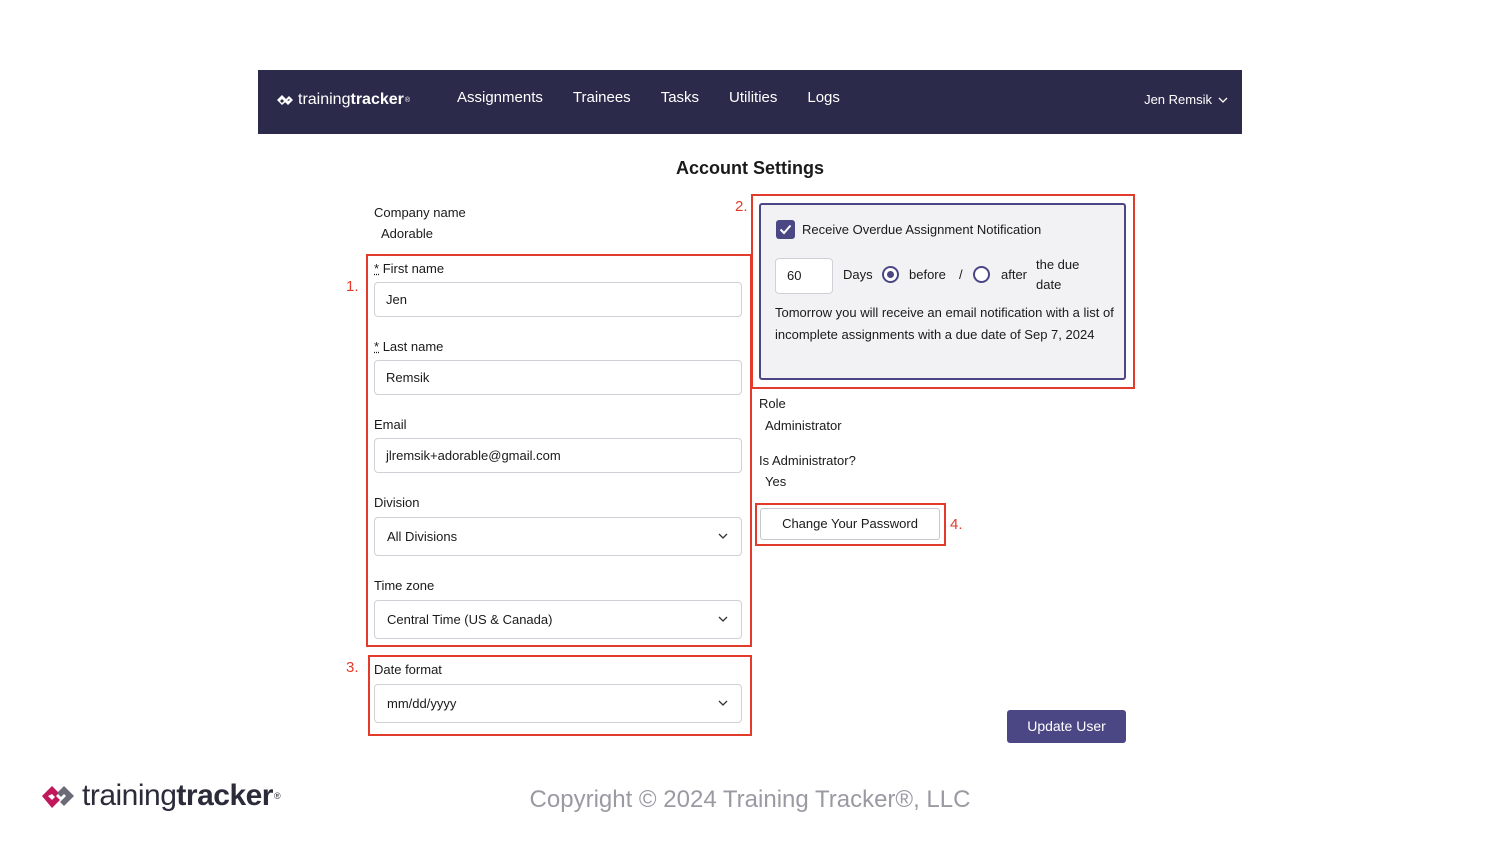  I want to click on nav-trainees: Trainees, so click(602, 97).